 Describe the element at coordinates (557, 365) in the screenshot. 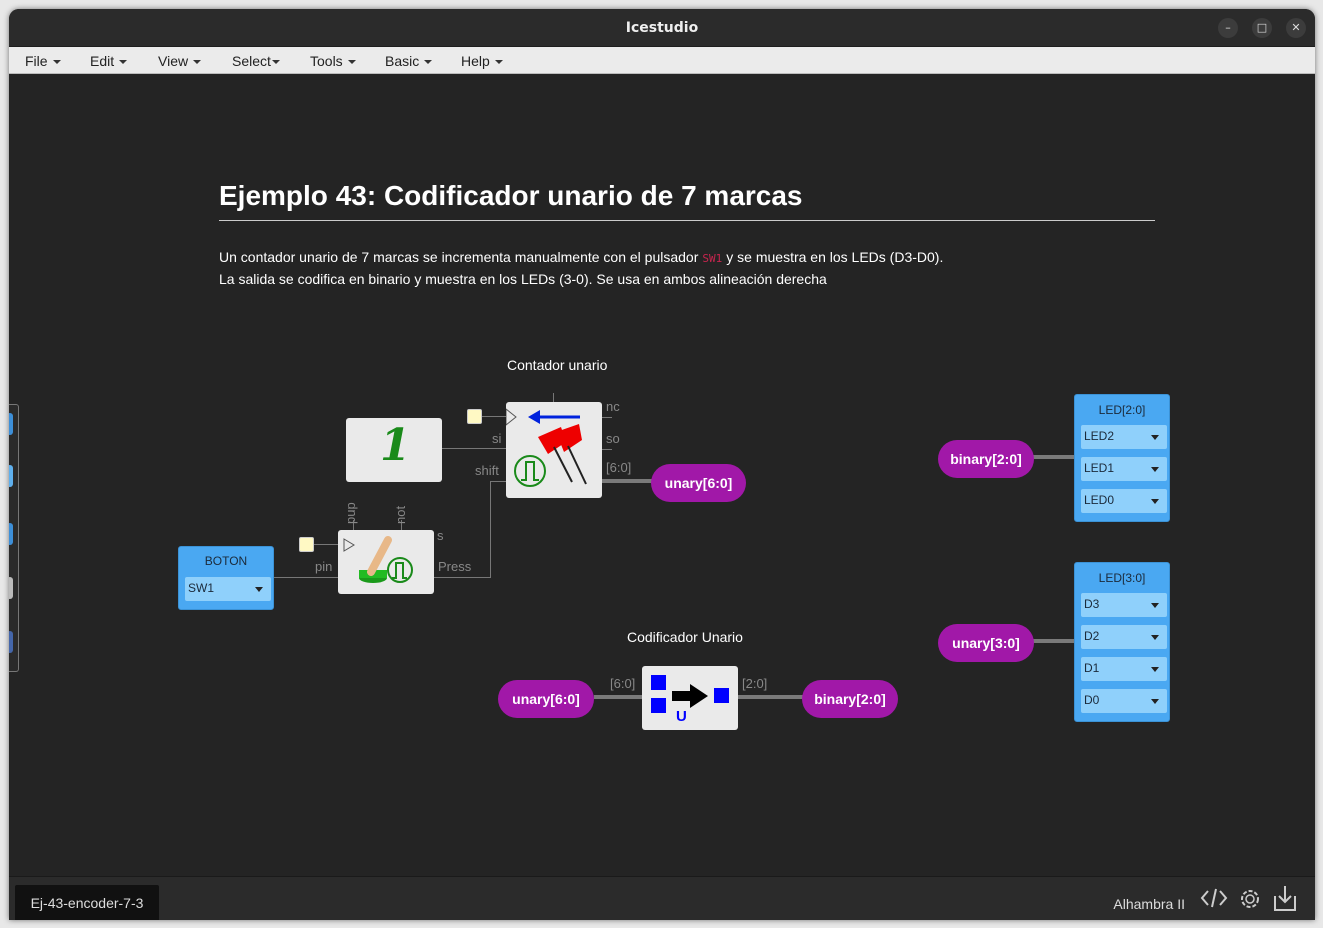

I see `contador-label: Contador unario` at that location.